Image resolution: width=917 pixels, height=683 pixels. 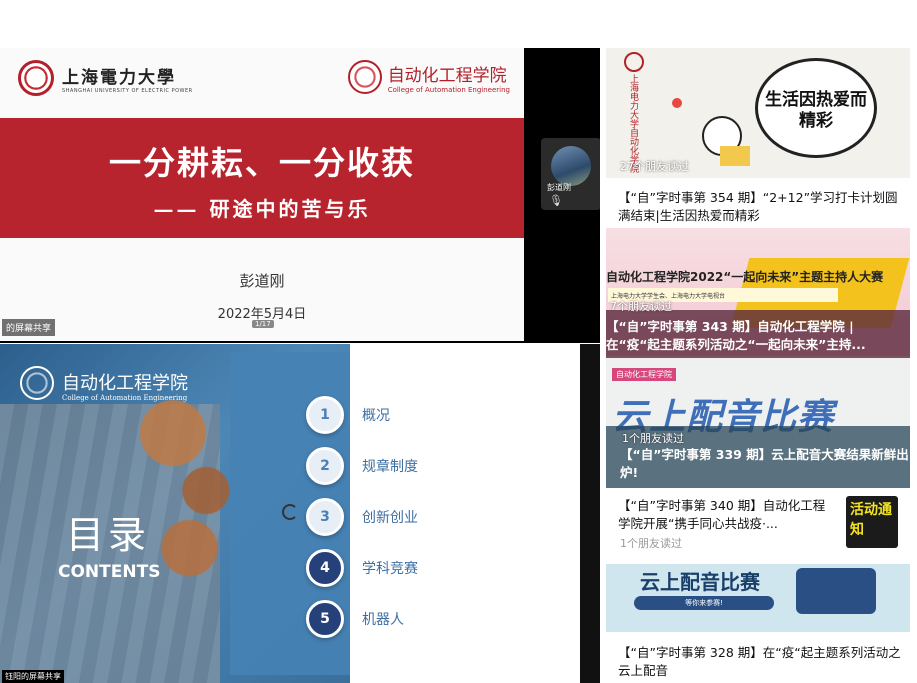 What do you see at coordinates (355, 619) in the screenshot?
I see `toc-item: 5 机器人` at bounding box center [355, 619].